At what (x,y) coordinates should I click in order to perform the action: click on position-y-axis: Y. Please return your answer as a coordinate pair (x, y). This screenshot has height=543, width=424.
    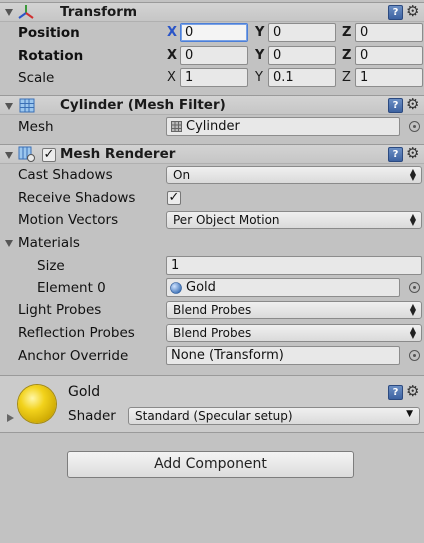
    Looking at the image, I should click on (259, 32).